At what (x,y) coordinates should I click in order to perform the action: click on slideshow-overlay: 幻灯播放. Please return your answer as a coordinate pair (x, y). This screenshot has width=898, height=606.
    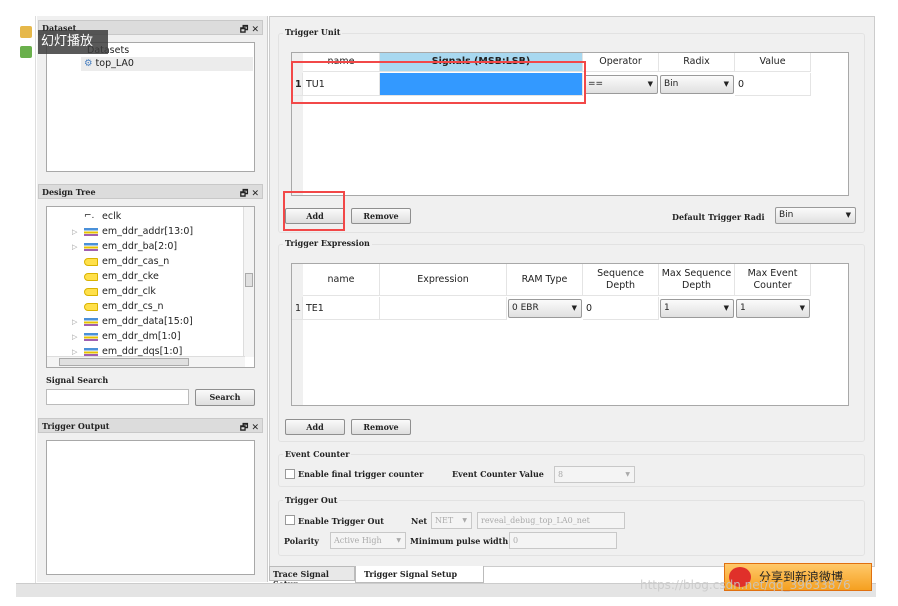
    Looking at the image, I should click on (73, 42).